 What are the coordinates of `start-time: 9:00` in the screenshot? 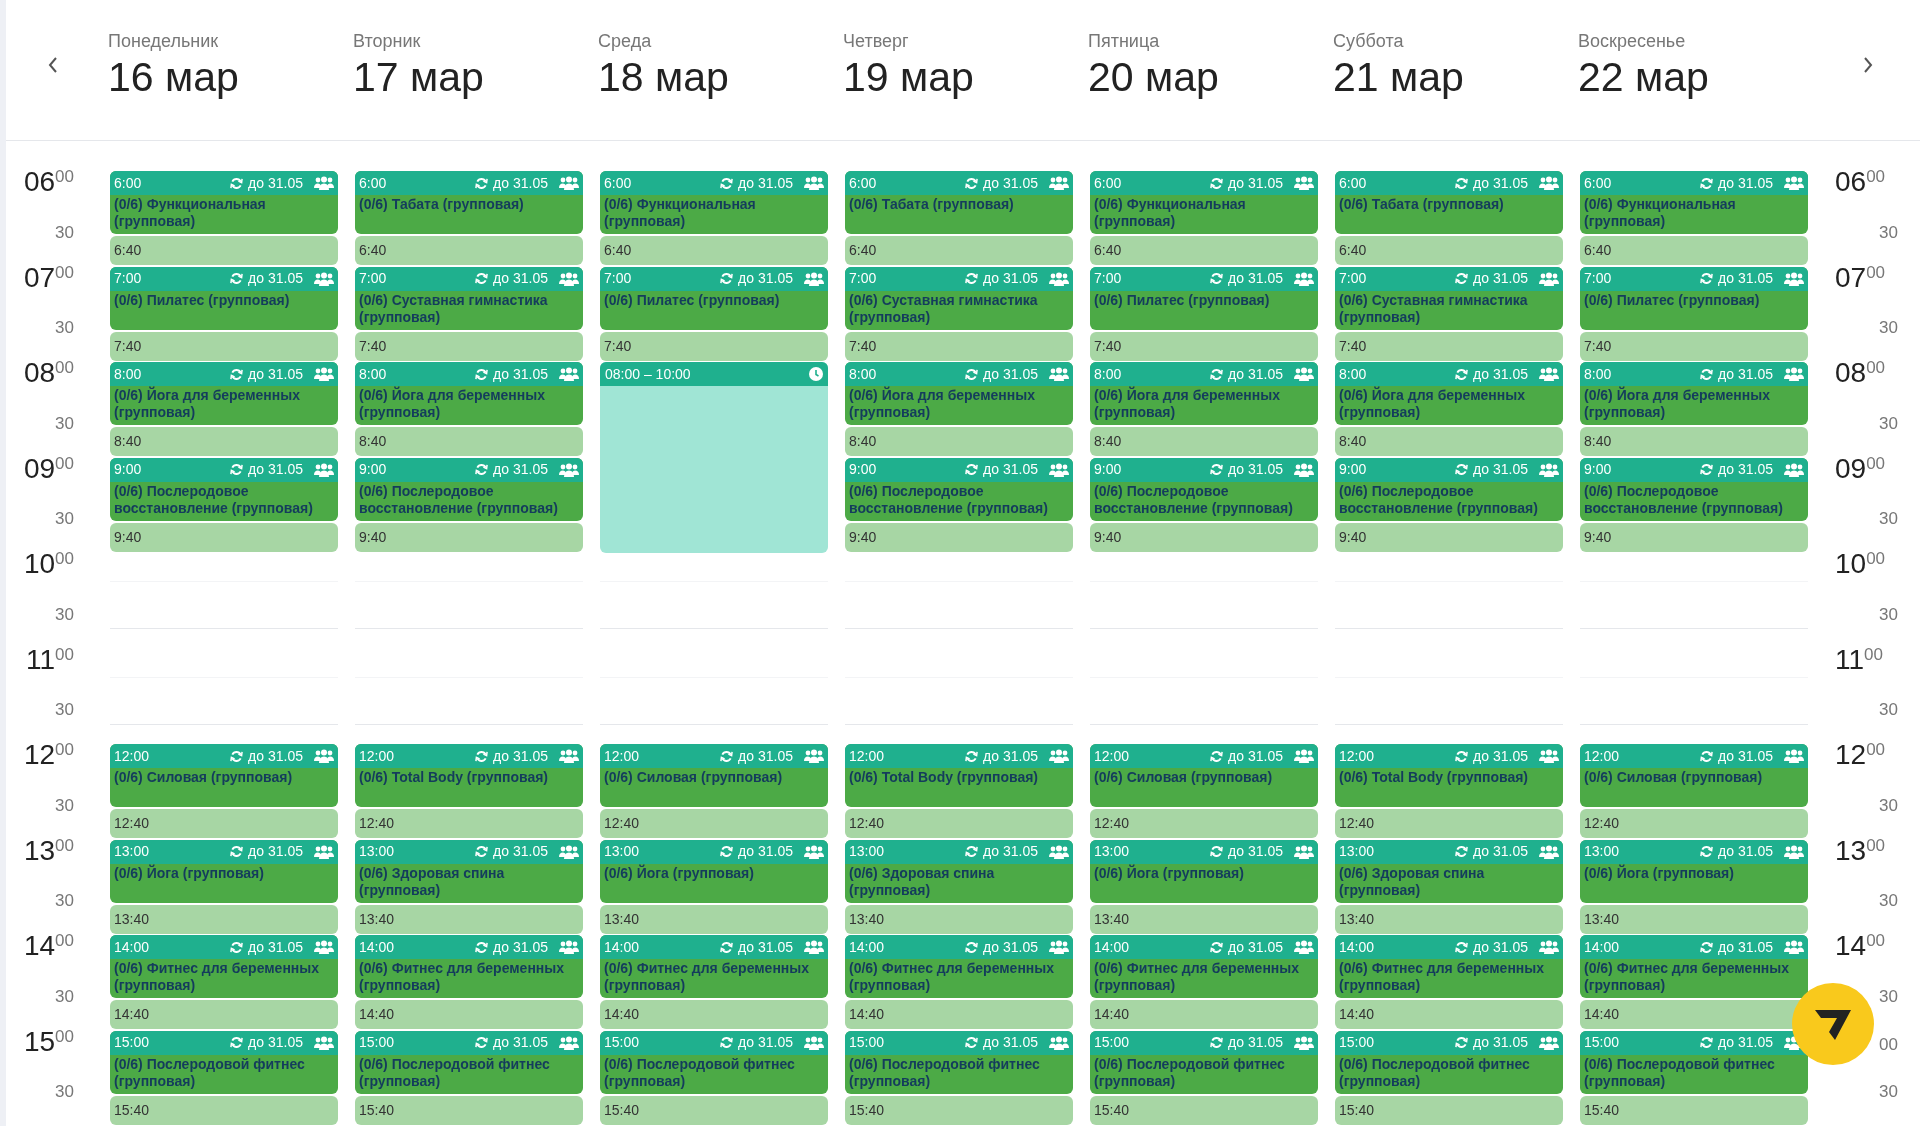 It's located at (128, 469).